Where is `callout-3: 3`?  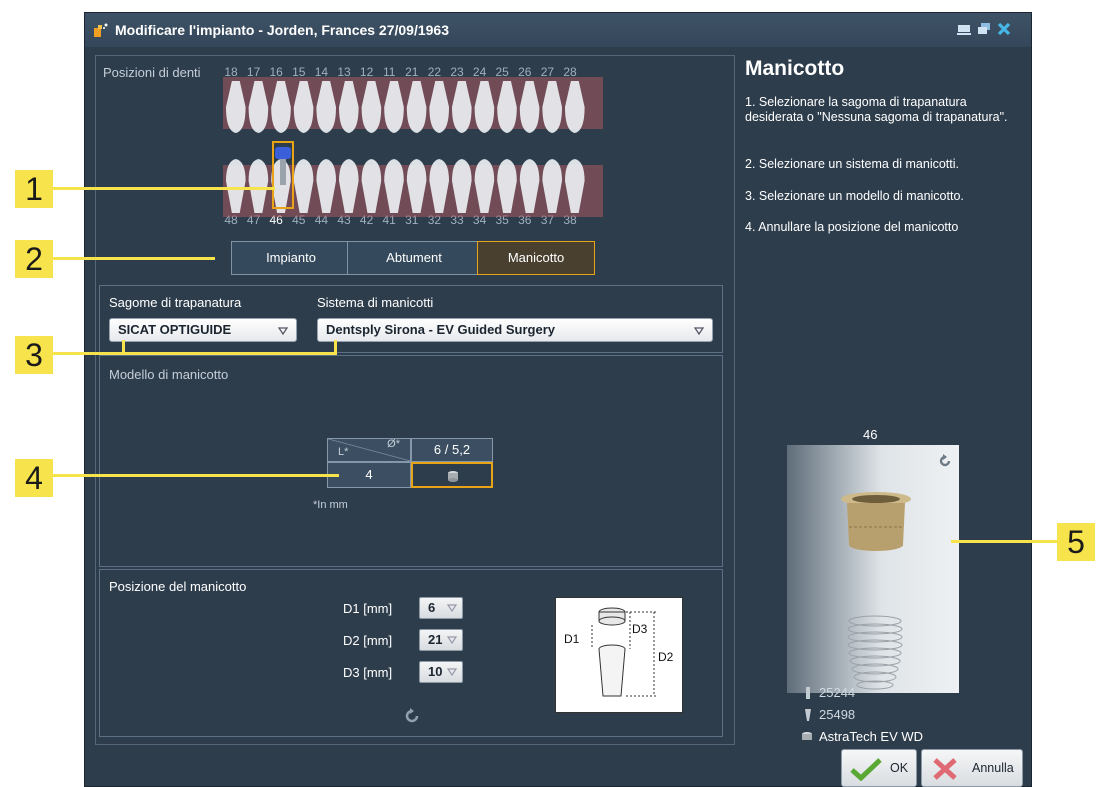 callout-3: 3 is located at coordinates (34, 355).